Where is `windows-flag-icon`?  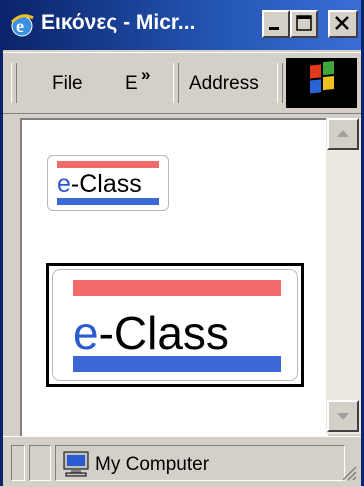 windows-flag-icon is located at coordinates (322, 77).